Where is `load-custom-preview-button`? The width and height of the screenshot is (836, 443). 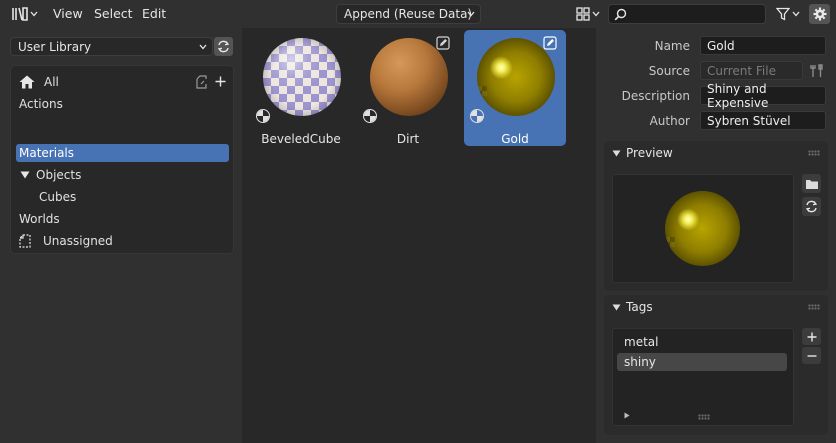 load-custom-preview-button is located at coordinates (811, 183).